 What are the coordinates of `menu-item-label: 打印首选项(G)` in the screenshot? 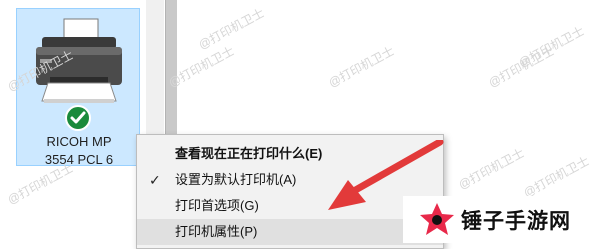 It's located at (217, 205).